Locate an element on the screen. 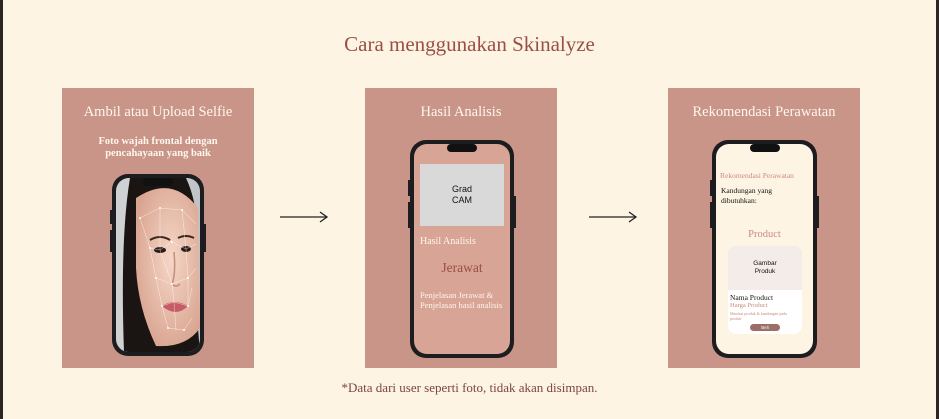 This screenshot has height=419, width=939. screen-header: Rekomendasi Perawatan is located at coordinates (757, 175).